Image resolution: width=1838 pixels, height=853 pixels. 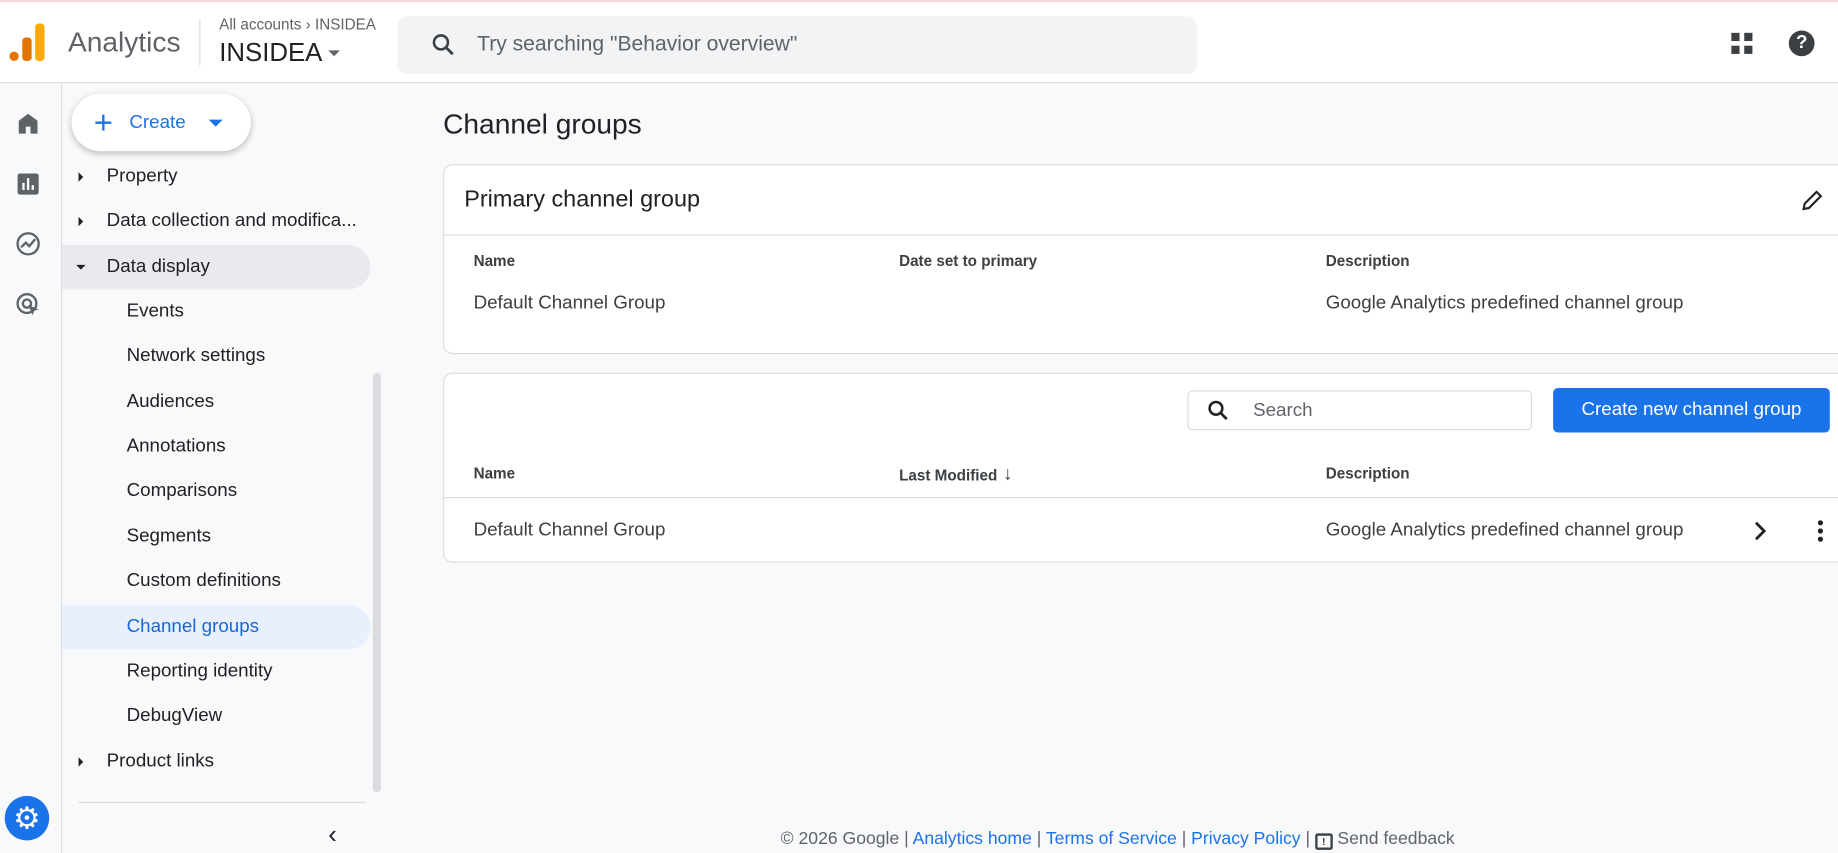 I want to click on privacy-link: Privacy Policy, so click(x=1245, y=839).